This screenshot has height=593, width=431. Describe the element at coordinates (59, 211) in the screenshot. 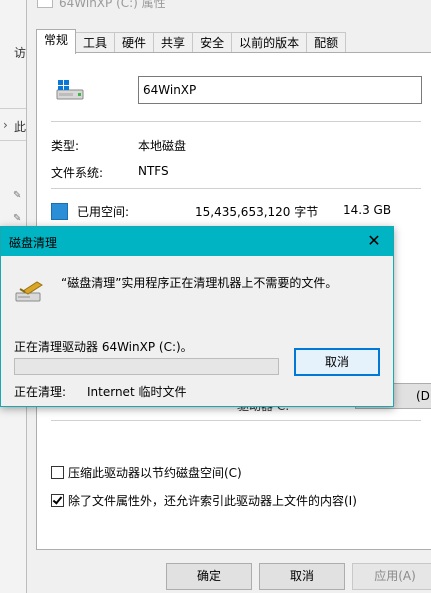

I see `used-space-swatch` at that location.